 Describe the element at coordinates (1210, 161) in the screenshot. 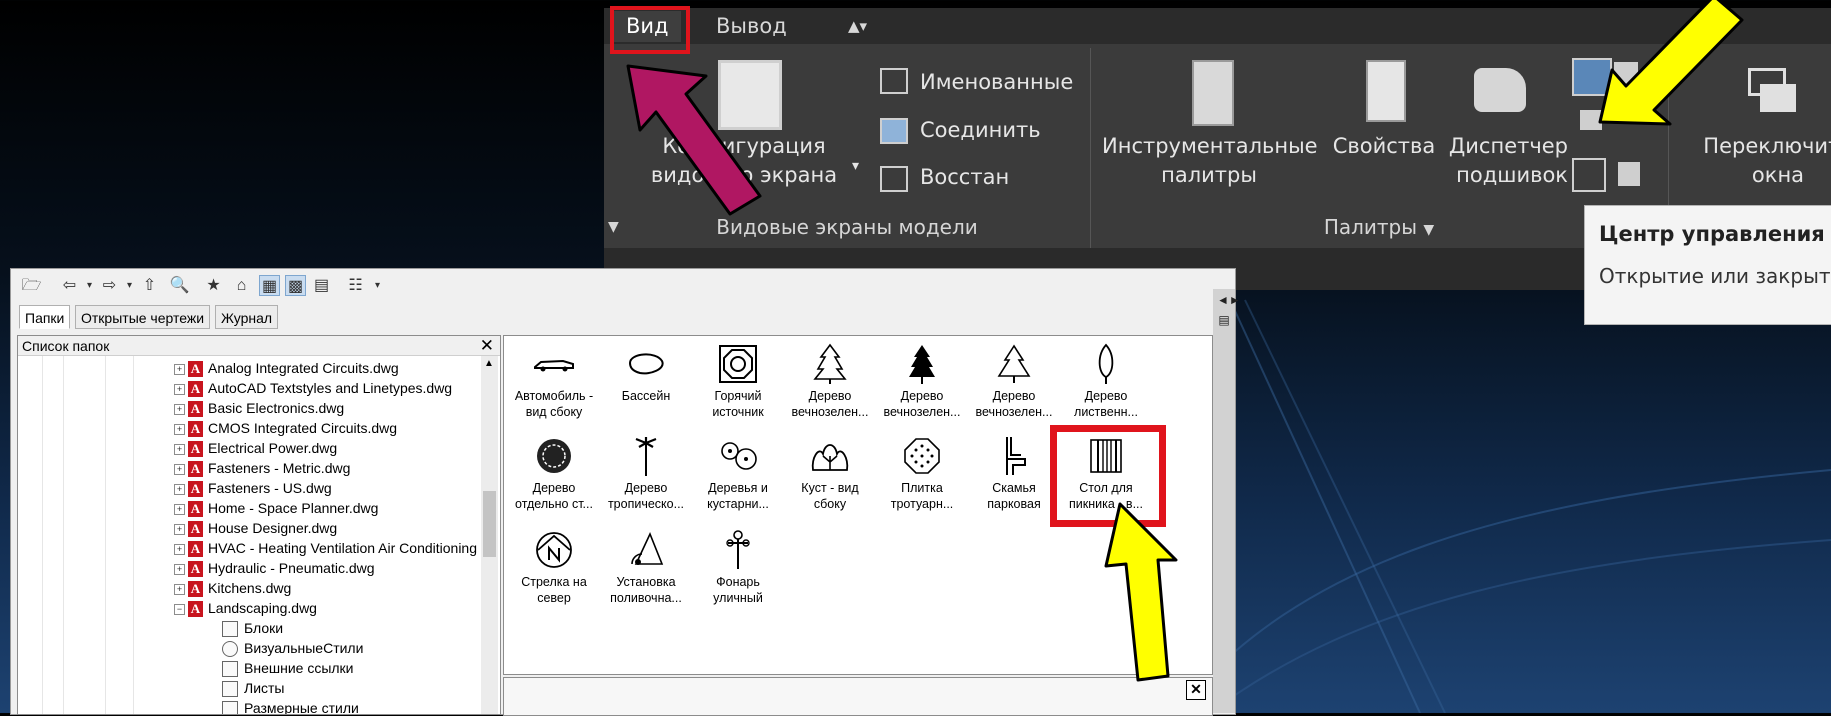

I see `tool-palettes-button: Инструментальные палитры` at that location.